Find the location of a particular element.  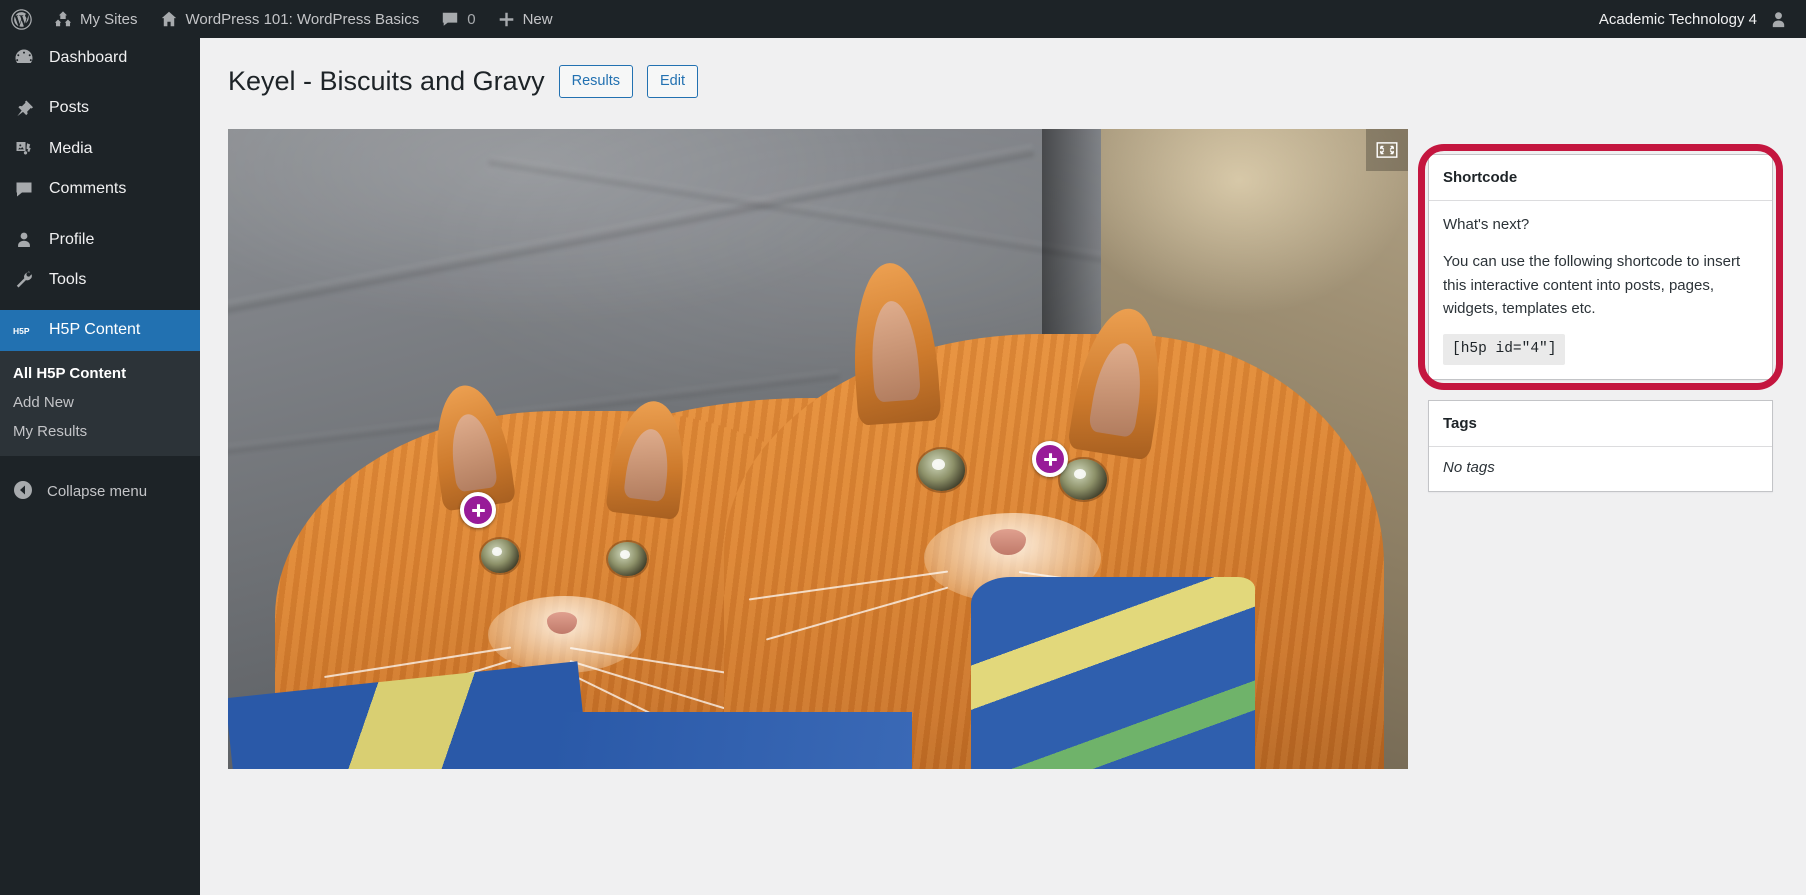

shortcode-code-wrapper: [h5p id="4"] is located at coordinates (1600, 349).